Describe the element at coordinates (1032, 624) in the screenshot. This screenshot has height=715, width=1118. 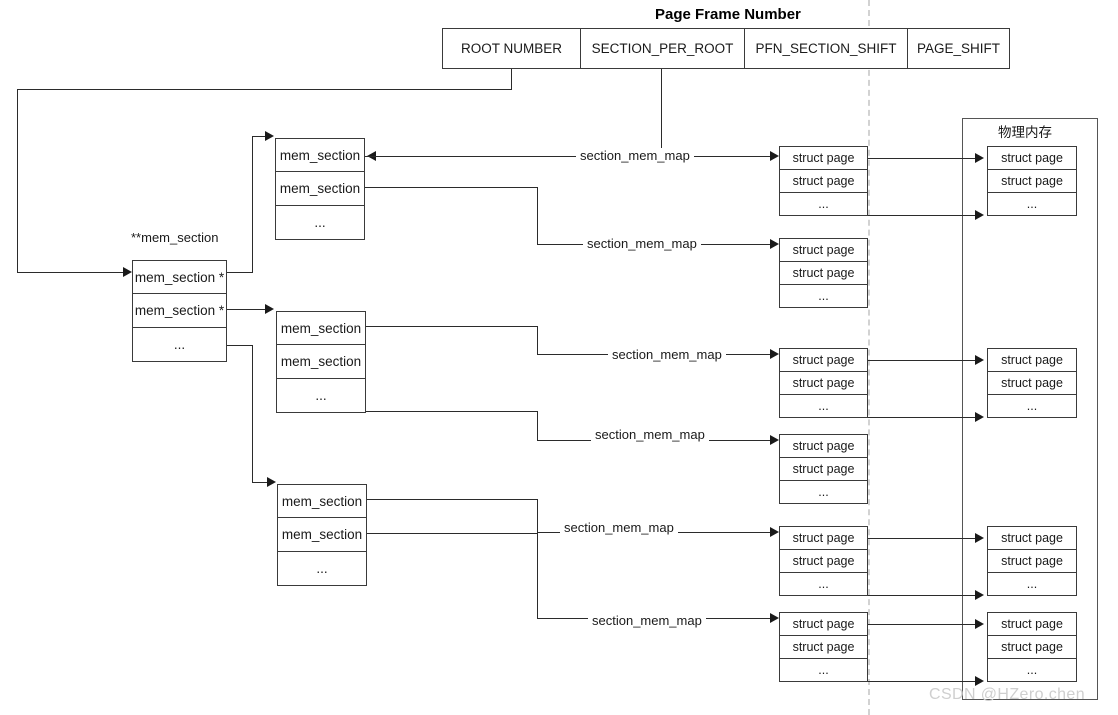
I see `phys-g4-row-0: struct page` at that location.